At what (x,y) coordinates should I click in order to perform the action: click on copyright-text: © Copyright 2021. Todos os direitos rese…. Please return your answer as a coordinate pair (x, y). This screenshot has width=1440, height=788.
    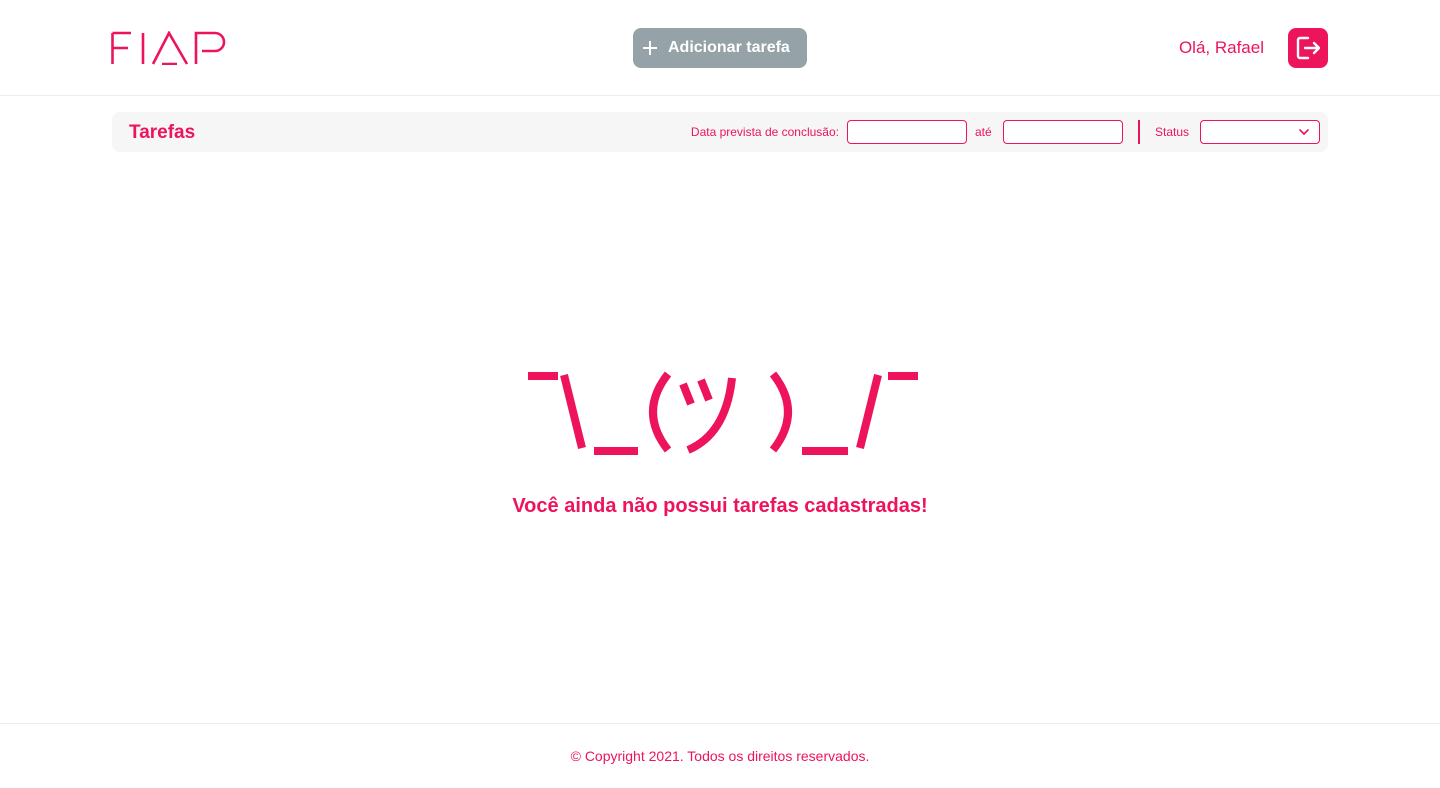
    Looking at the image, I should click on (720, 756).